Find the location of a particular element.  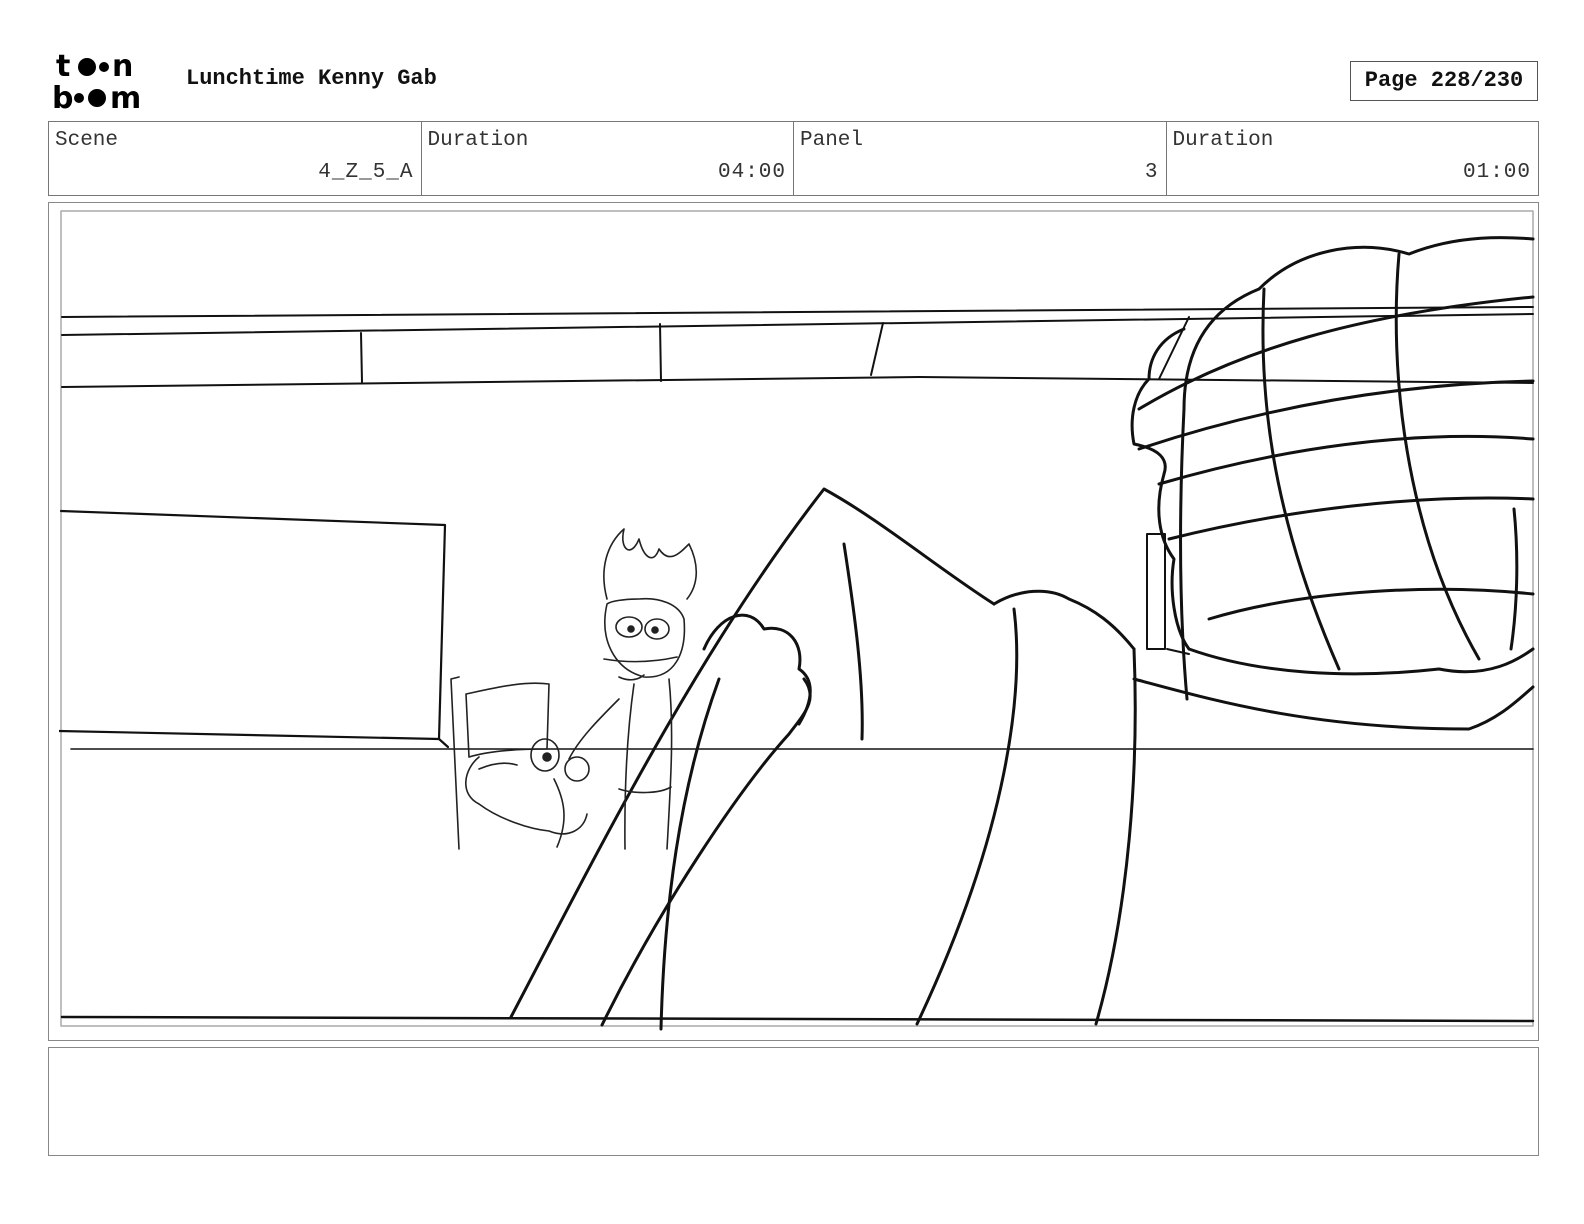

svg-text: n is located at coordinates (122, 67).